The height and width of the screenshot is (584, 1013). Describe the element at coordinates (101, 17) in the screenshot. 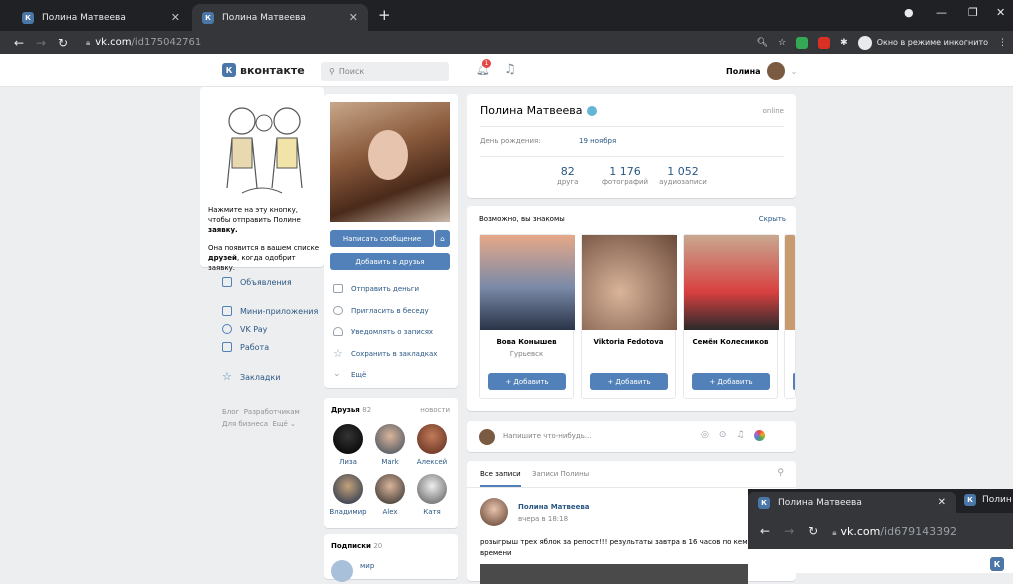

I see `browser-tab-1: К Полина Матвеева ✕` at that location.